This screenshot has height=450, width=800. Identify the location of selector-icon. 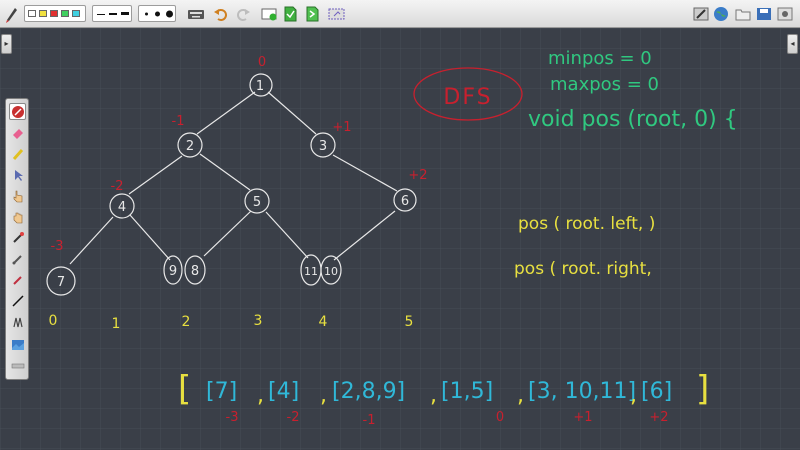
(17, 174).